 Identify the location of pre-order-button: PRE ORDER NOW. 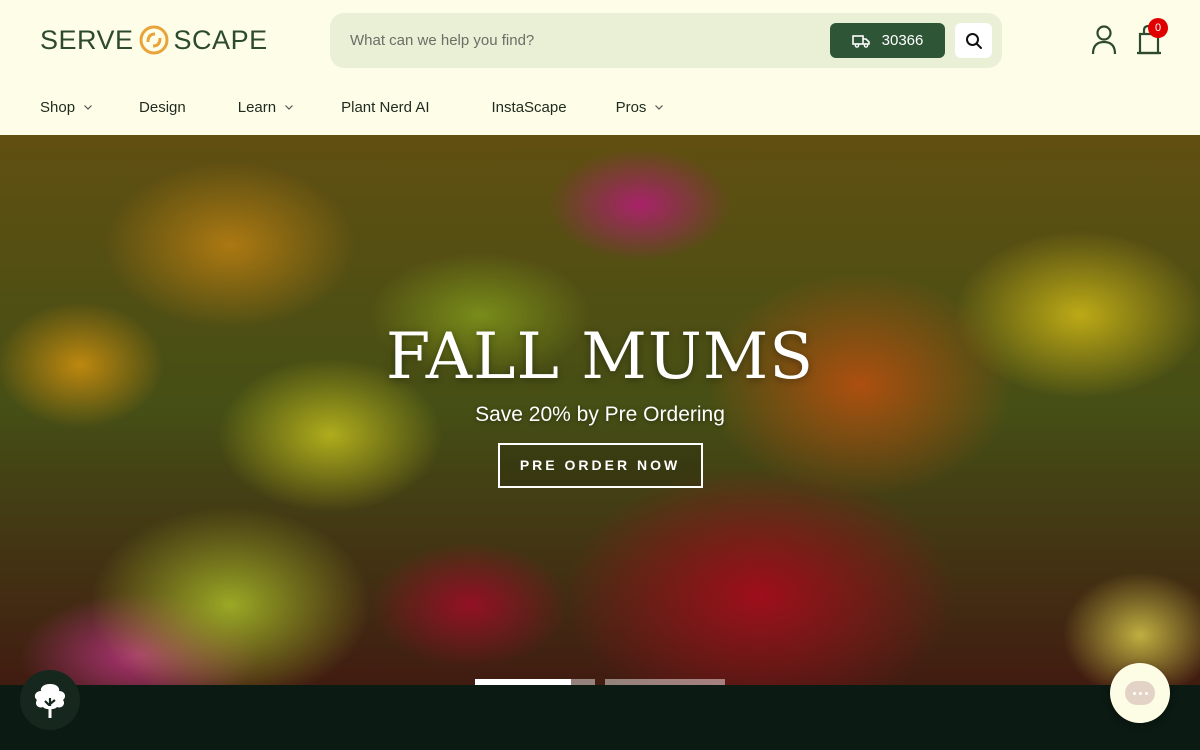
(600, 465).